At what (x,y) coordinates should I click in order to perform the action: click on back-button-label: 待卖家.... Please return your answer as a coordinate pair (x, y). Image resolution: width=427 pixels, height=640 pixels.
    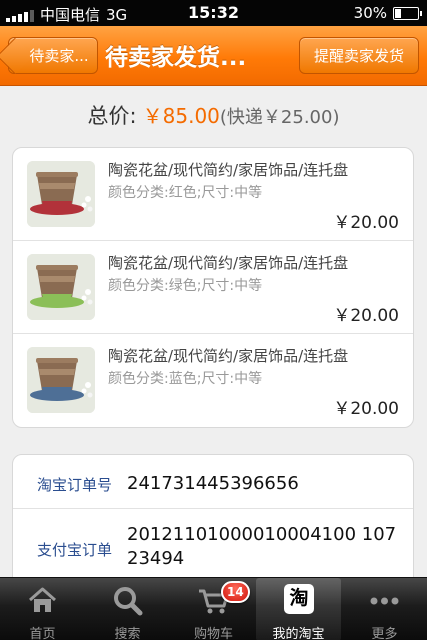
    Looking at the image, I should click on (59, 56).